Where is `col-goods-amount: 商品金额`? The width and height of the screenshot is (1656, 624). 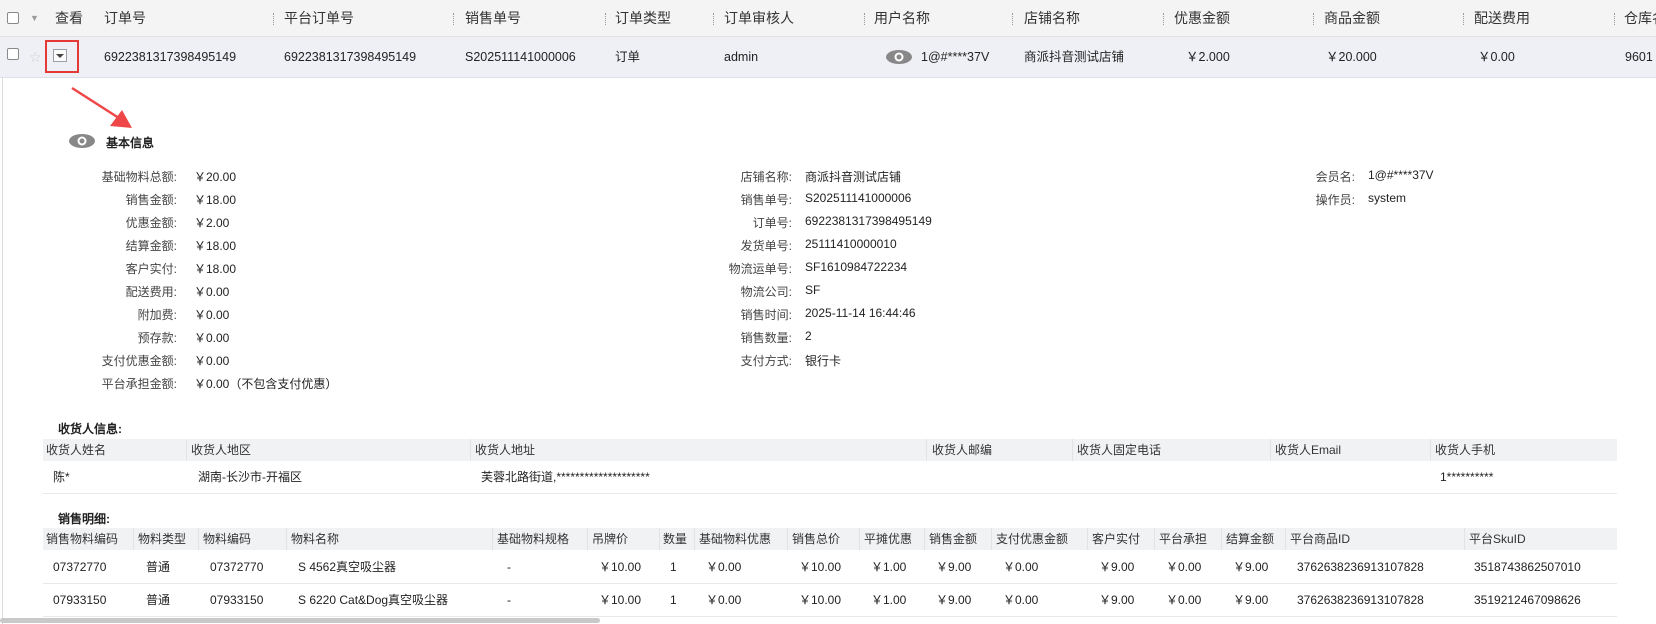
col-goods-amount: 商品金额 is located at coordinates (1352, 18).